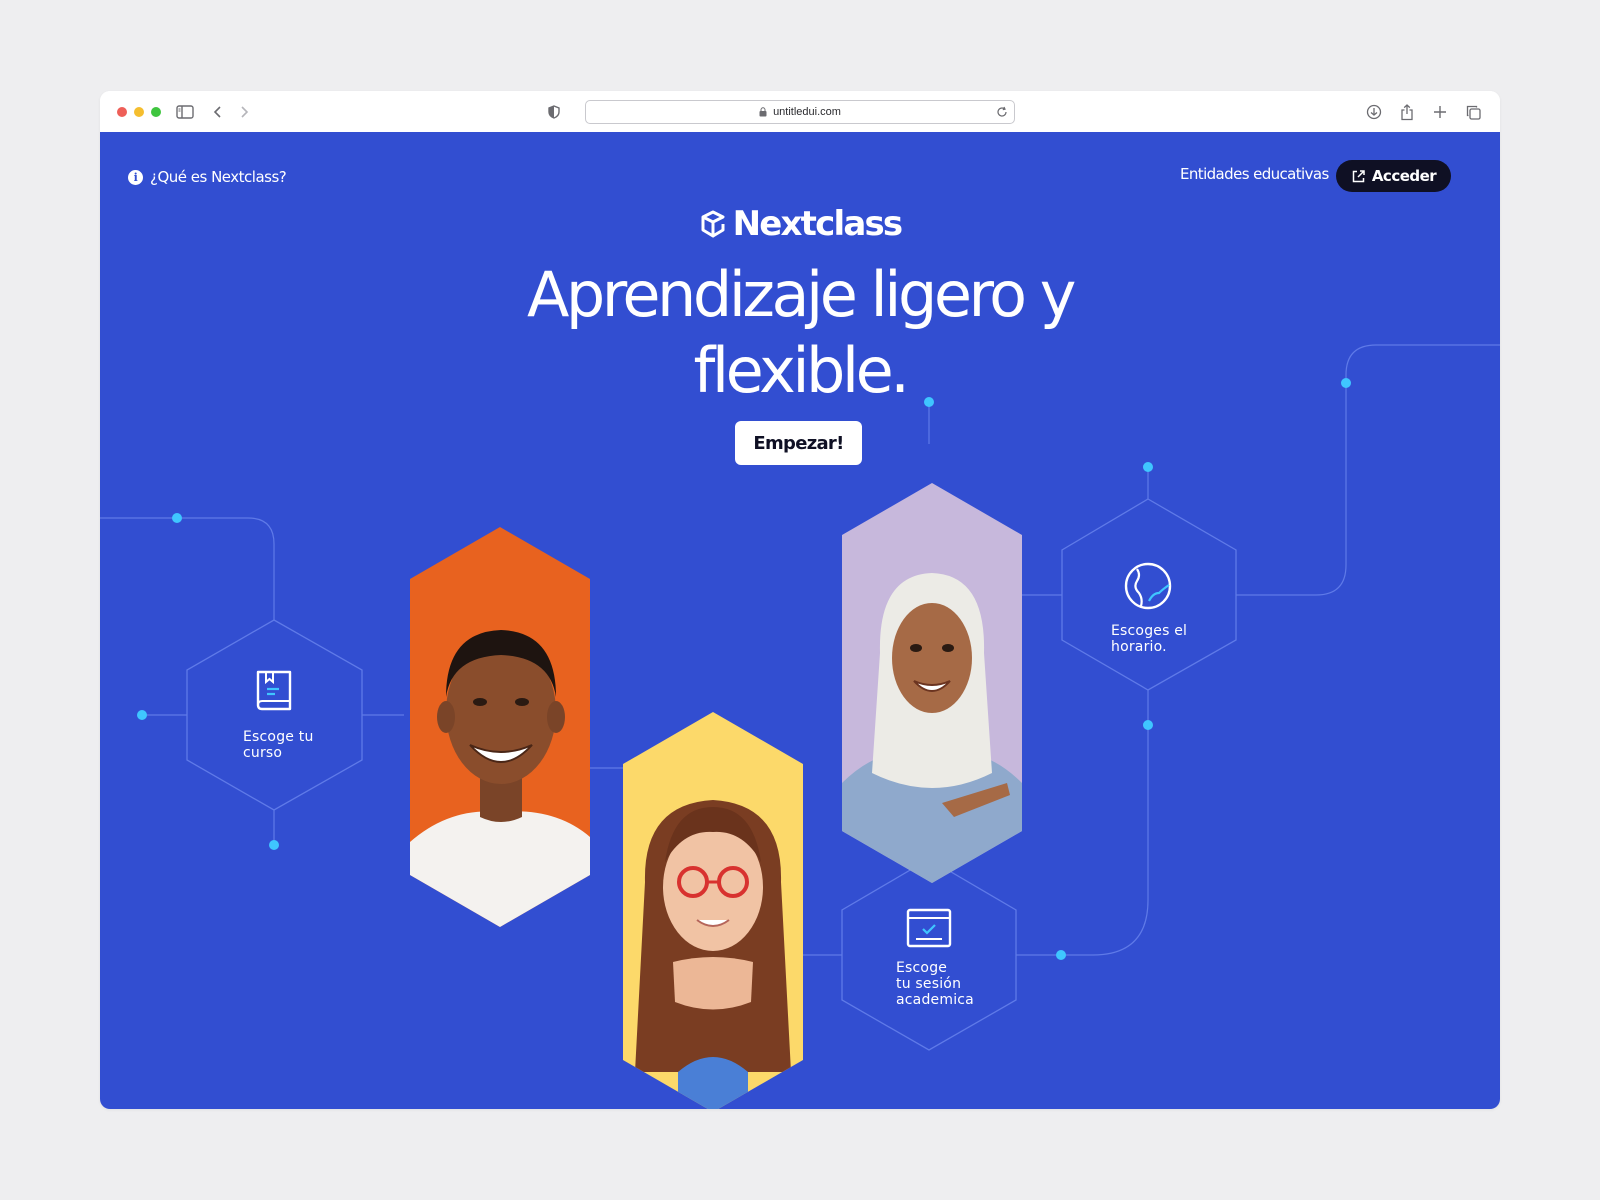  What do you see at coordinates (1473, 112) in the screenshot?
I see `tab-overview-icon` at bounding box center [1473, 112].